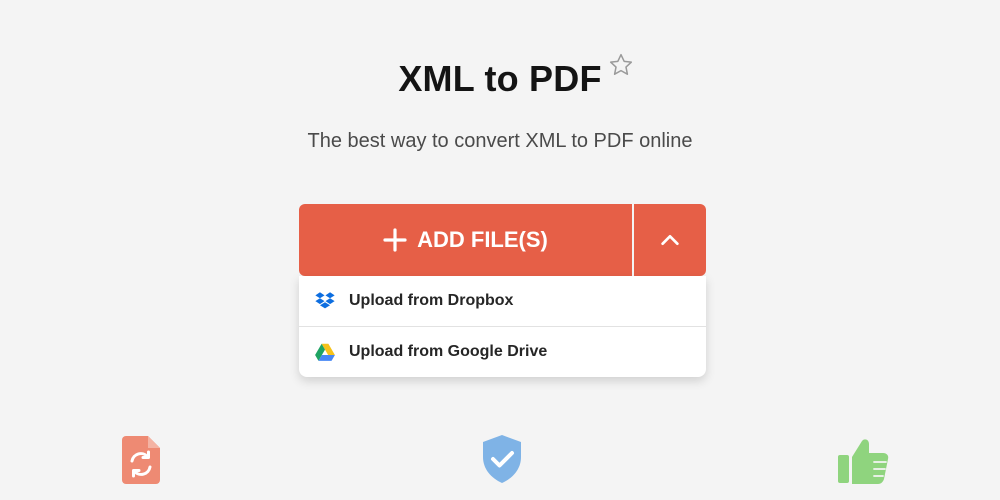 The image size is (1000, 500). Describe the element at coordinates (448, 351) in the screenshot. I see `google-drive-option-label: Upload from Google Drive` at that location.